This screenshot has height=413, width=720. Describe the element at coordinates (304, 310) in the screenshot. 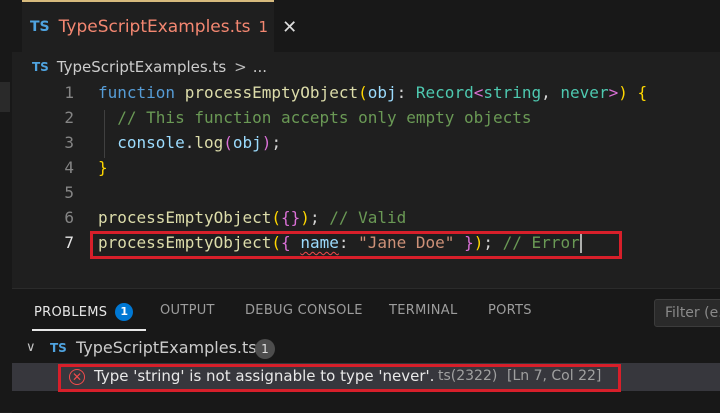

I see `tab-debug-console: DEBUG CONSOLE` at that location.